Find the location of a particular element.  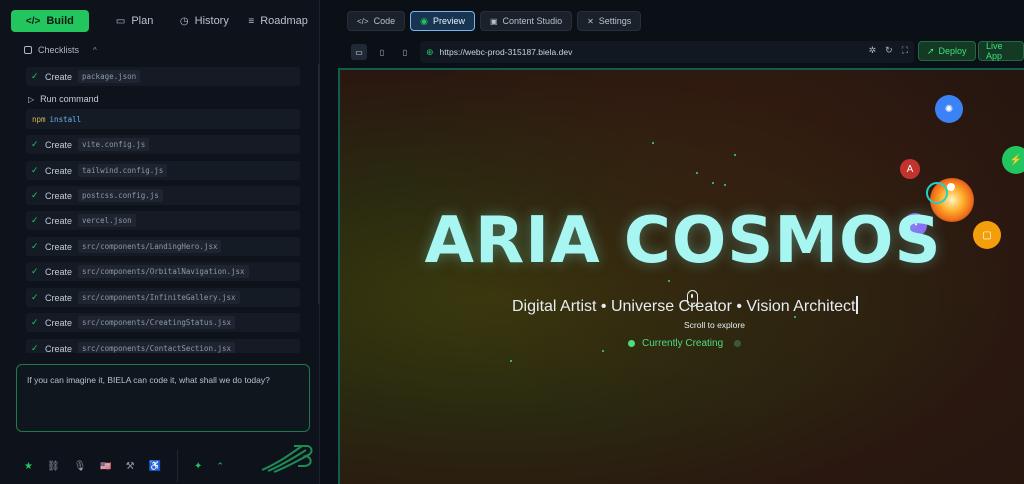

roadmap-tab: ≡ Roadmap is located at coordinates (278, 21).